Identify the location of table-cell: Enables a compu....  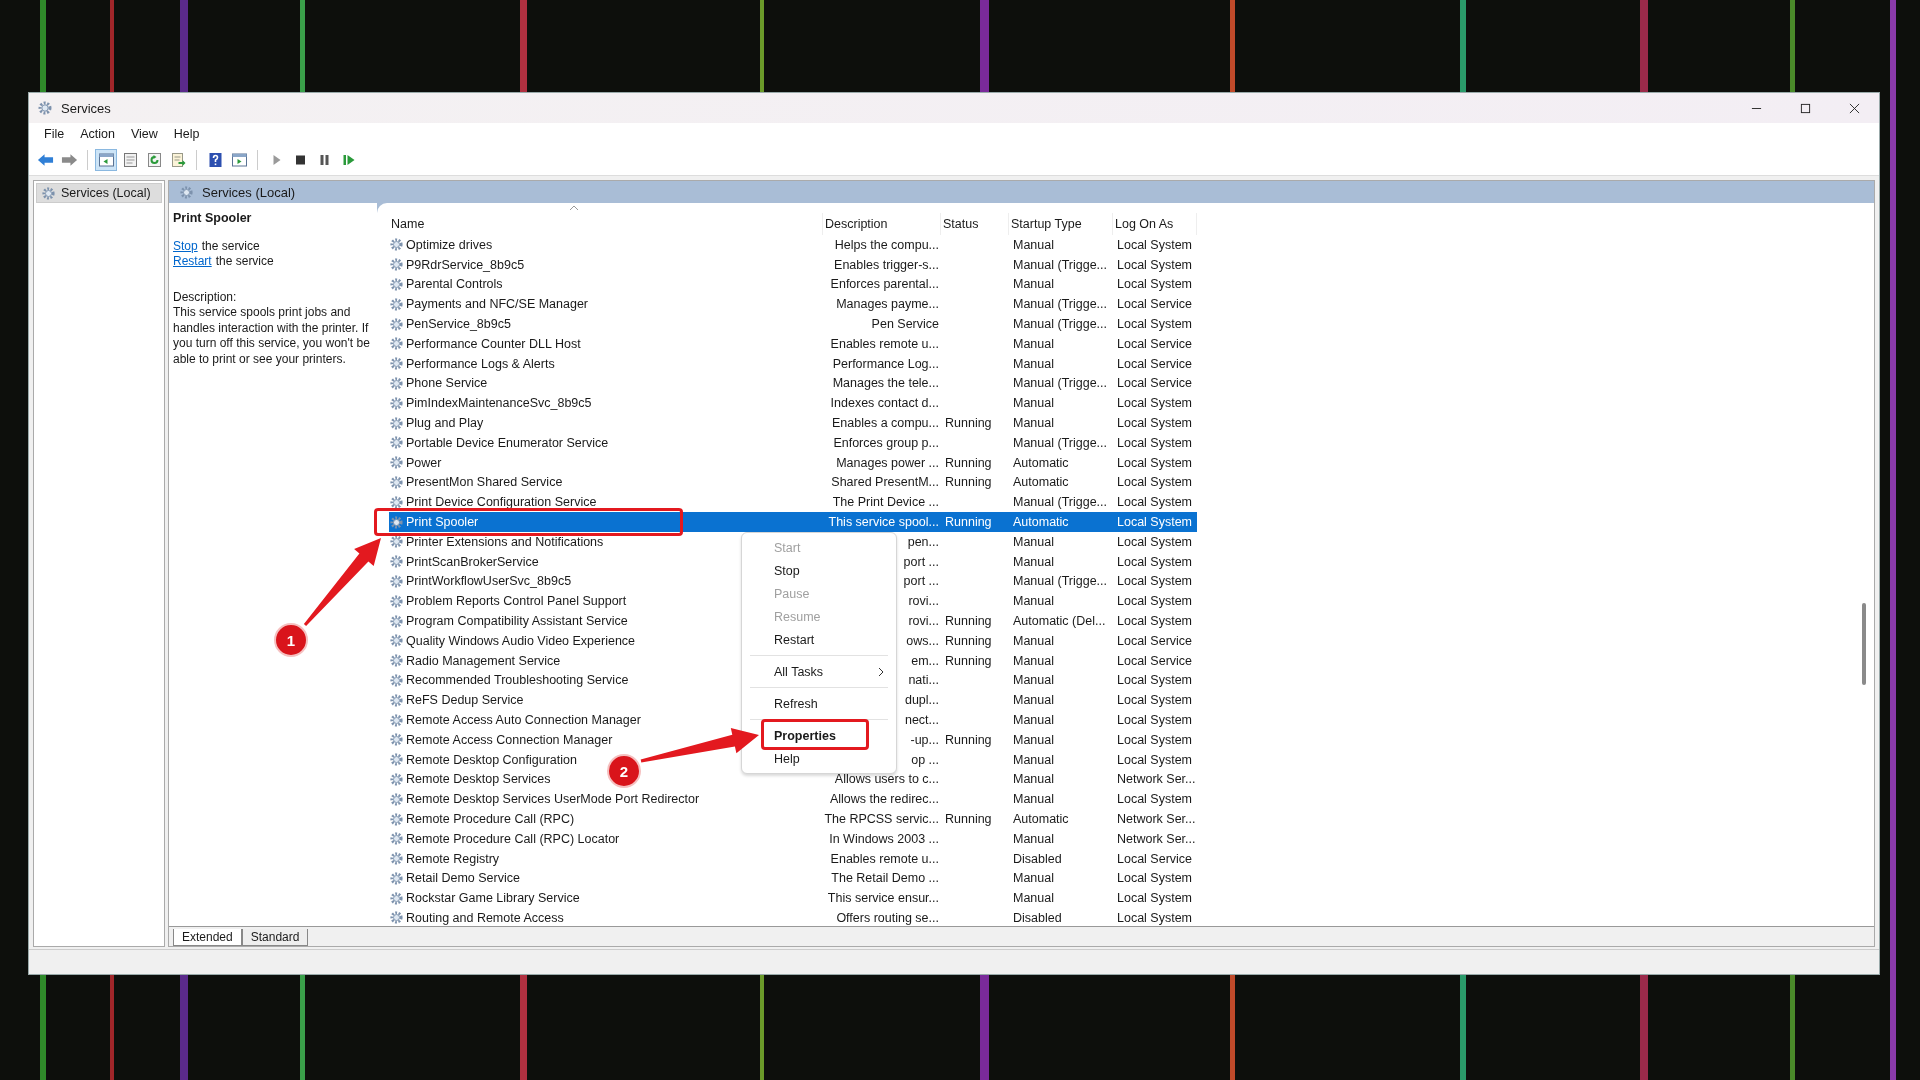
(885, 423).